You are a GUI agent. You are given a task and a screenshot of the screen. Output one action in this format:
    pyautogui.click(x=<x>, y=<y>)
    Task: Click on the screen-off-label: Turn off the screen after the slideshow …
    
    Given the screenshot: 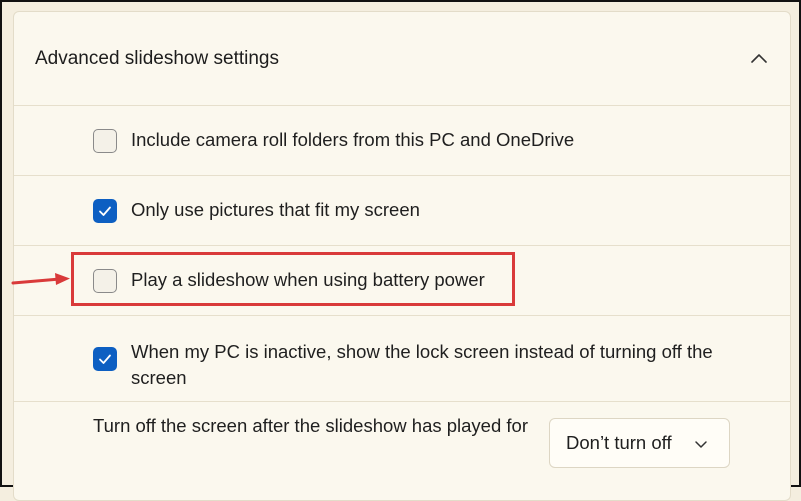 What is the action you would take?
    pyautogui.click(x=310, y=425)
    